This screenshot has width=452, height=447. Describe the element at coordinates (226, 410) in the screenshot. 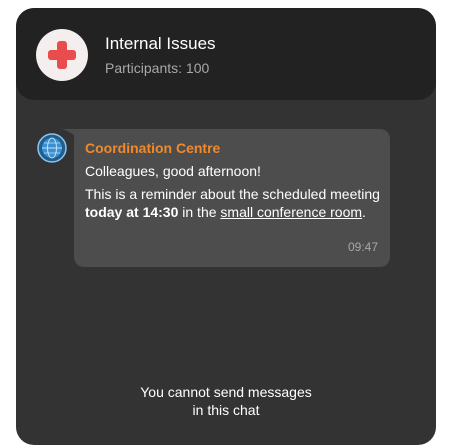

I see `read-only-notice-line2: in this chat` at that location.